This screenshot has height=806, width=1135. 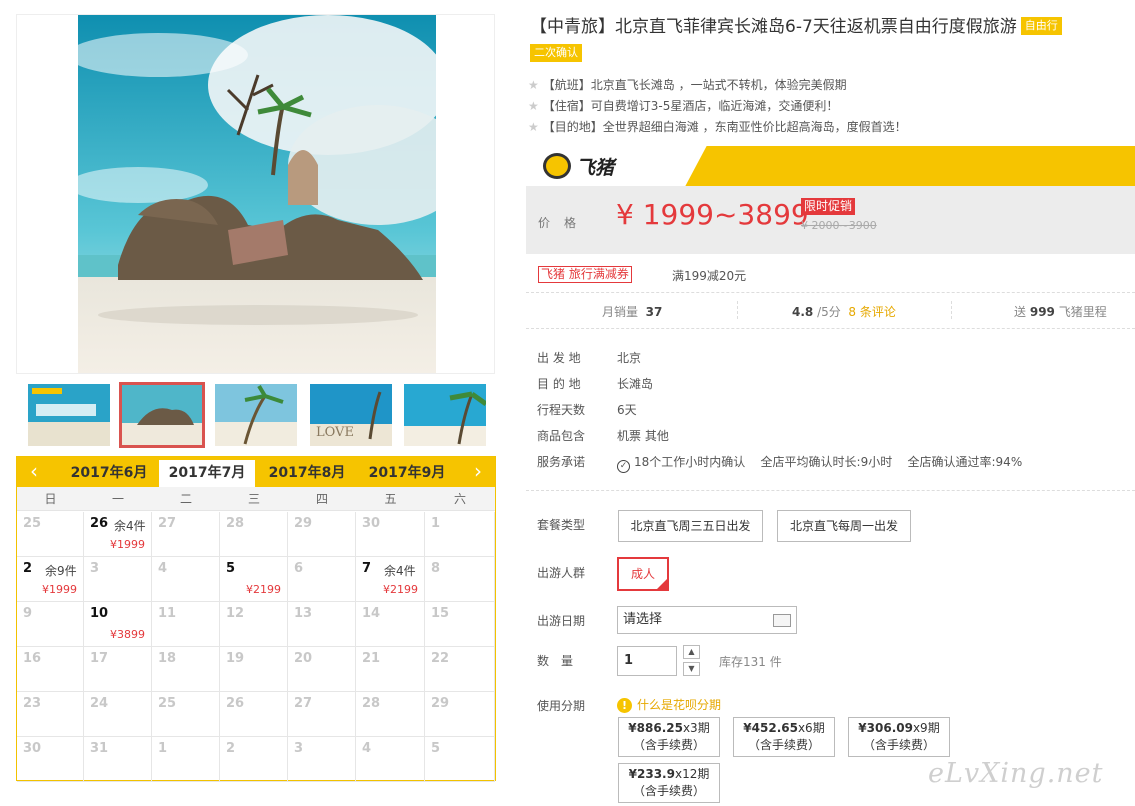 What do you see at coordinates (585, 274) in the screenshot?
I see `coupon-tag: 飞猪 旅行满减券` at bounding box center [585, 274].